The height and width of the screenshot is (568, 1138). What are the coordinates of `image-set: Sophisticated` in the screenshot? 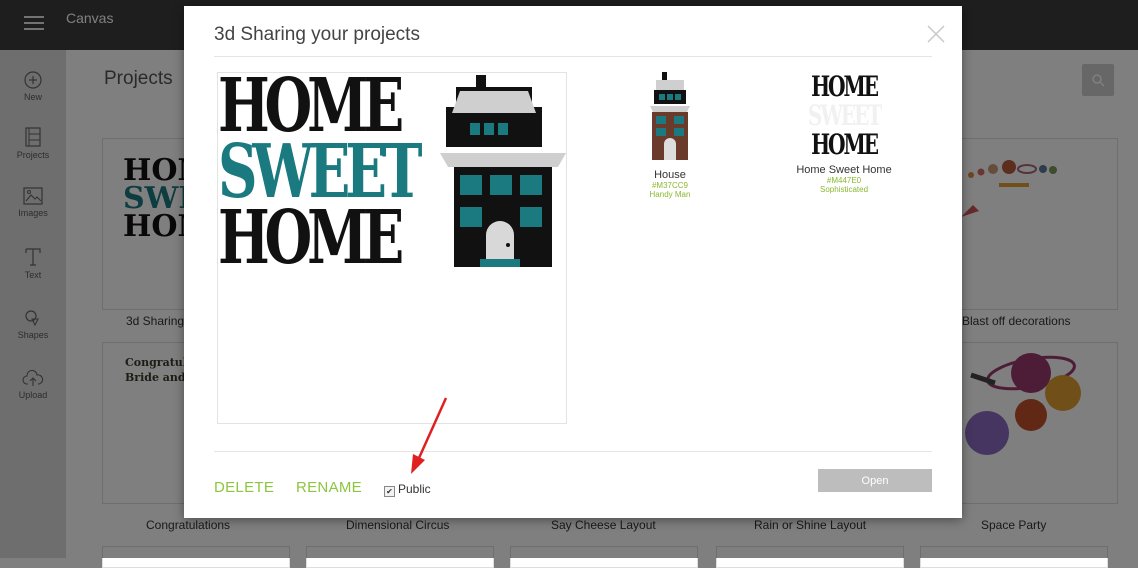 It's located at (844, 189).